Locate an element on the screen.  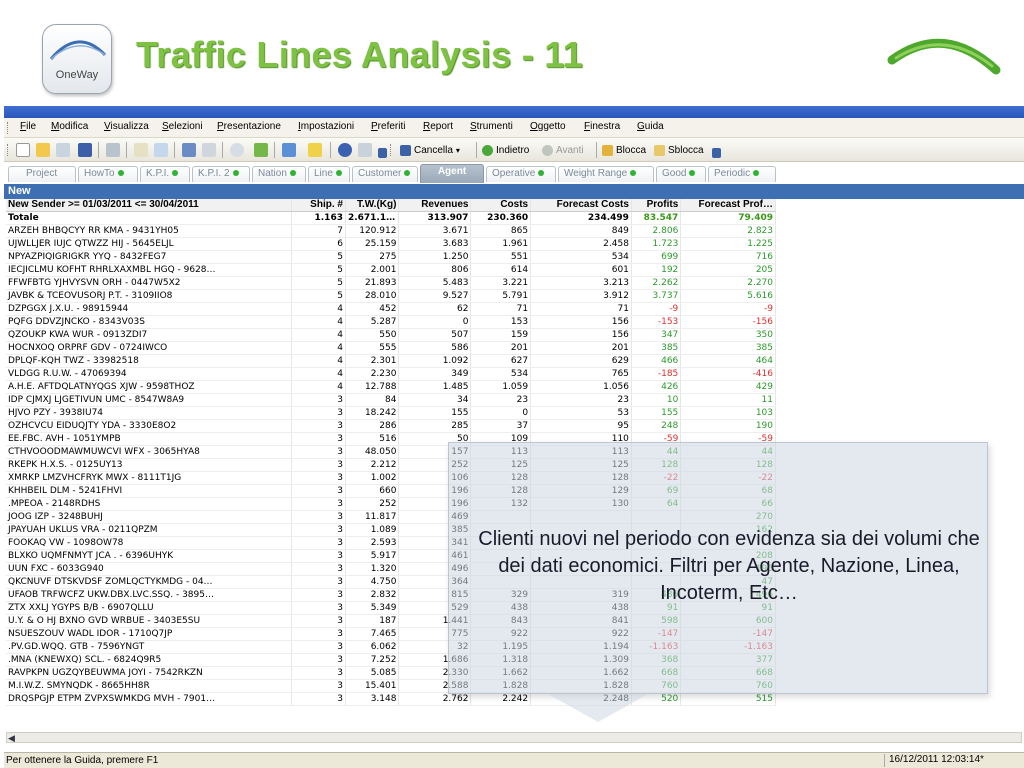
chevron-down-icon: ▾ is located at coordinates (457, 150).